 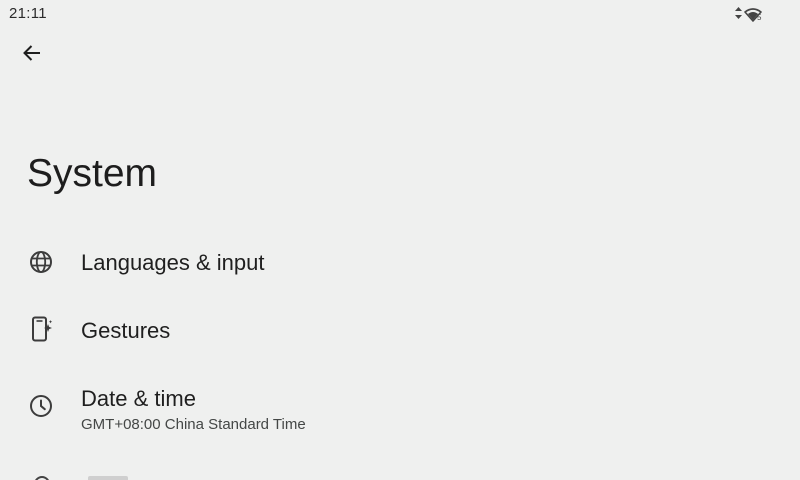 I want to click on page-title: System, so click(x=92, y=173).